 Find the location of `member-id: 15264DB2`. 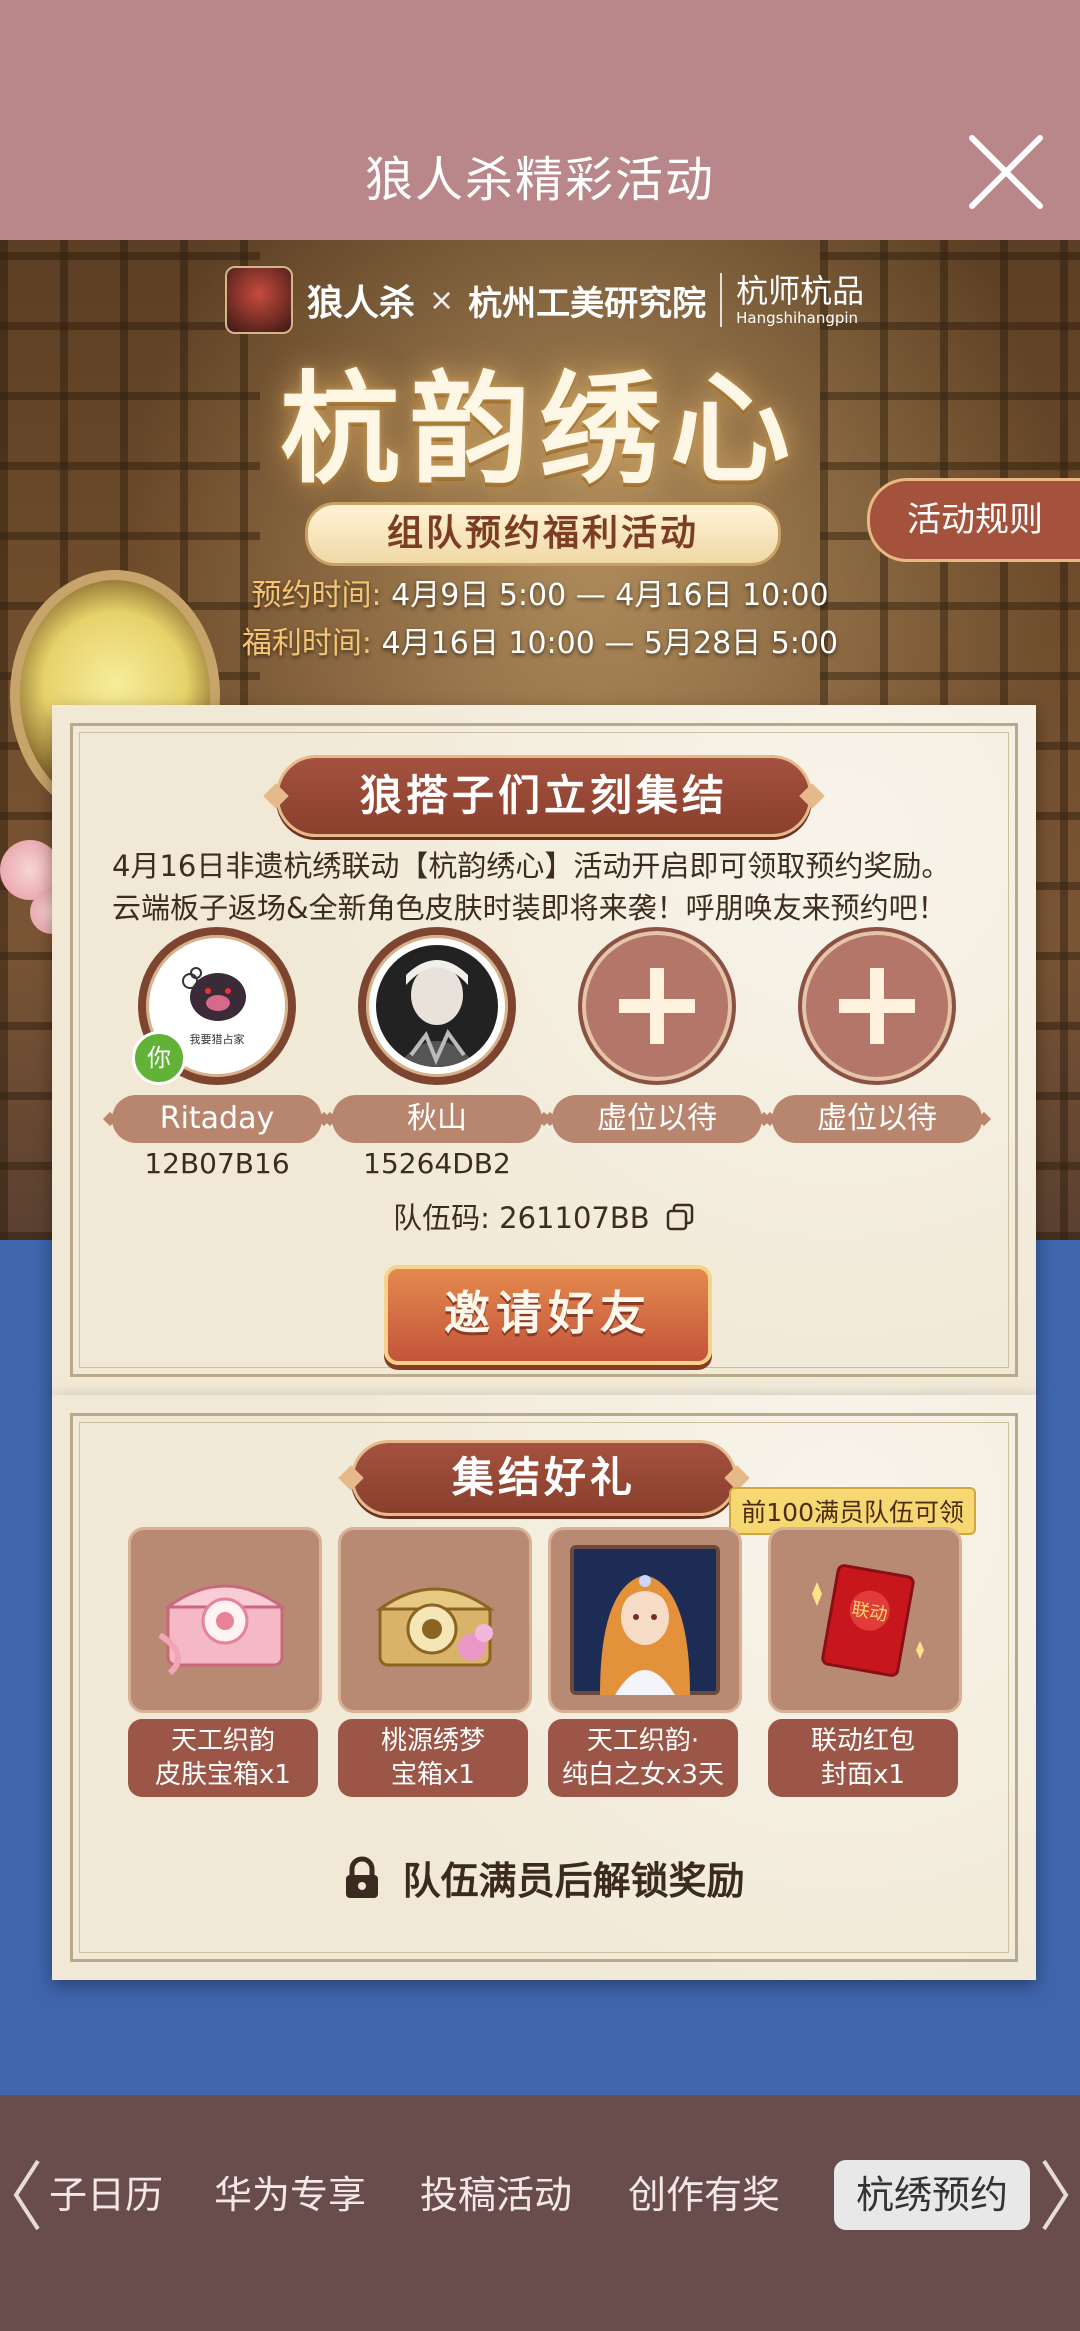

member-id: 15264DB2 is located at coordinates (437, 1163).